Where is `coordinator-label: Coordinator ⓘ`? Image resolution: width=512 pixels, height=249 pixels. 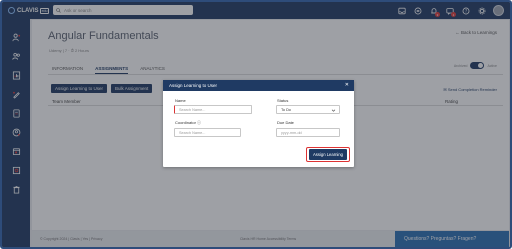 coordinator-label: Coordinator ⓘ is located at coordinates (188, 122).